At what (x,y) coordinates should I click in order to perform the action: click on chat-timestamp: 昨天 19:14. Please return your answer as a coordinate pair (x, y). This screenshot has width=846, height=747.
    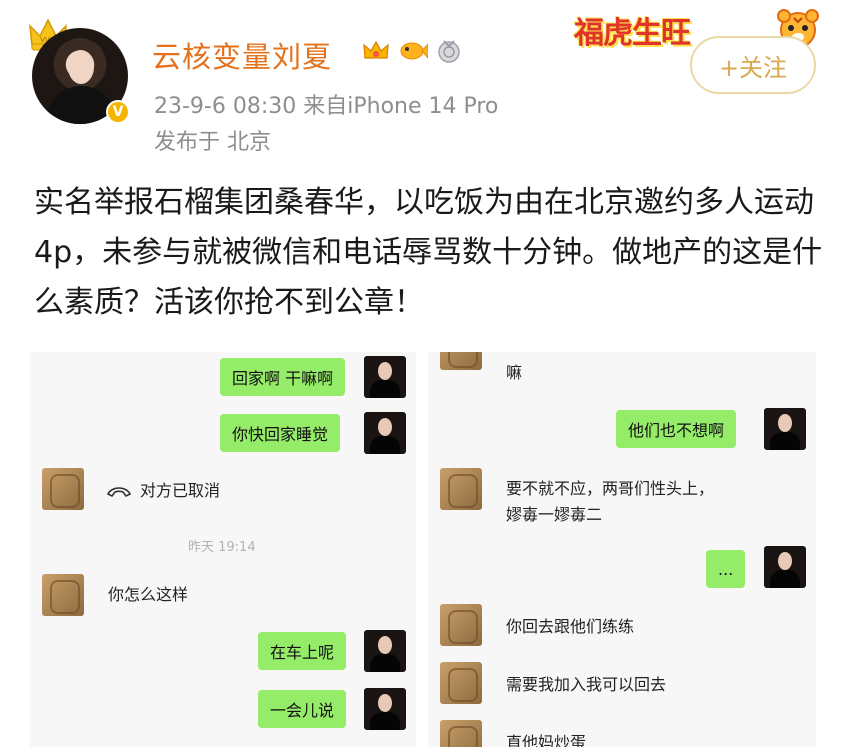
    Looking at the image, I should click on (222, 547).